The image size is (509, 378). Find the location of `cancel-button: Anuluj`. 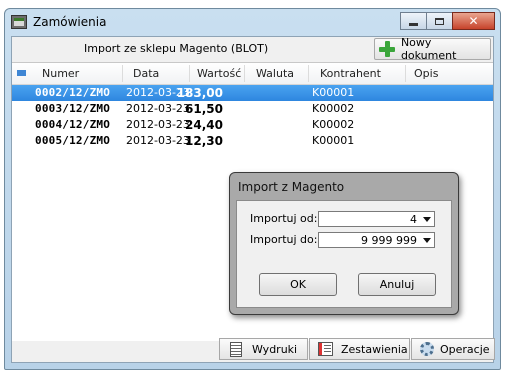

cancel-button: Anuluj is located at coordinates (397, 284).